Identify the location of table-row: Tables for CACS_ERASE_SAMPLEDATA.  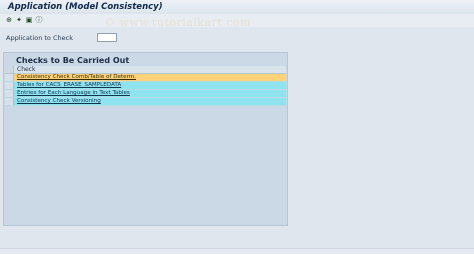
(145, 86).